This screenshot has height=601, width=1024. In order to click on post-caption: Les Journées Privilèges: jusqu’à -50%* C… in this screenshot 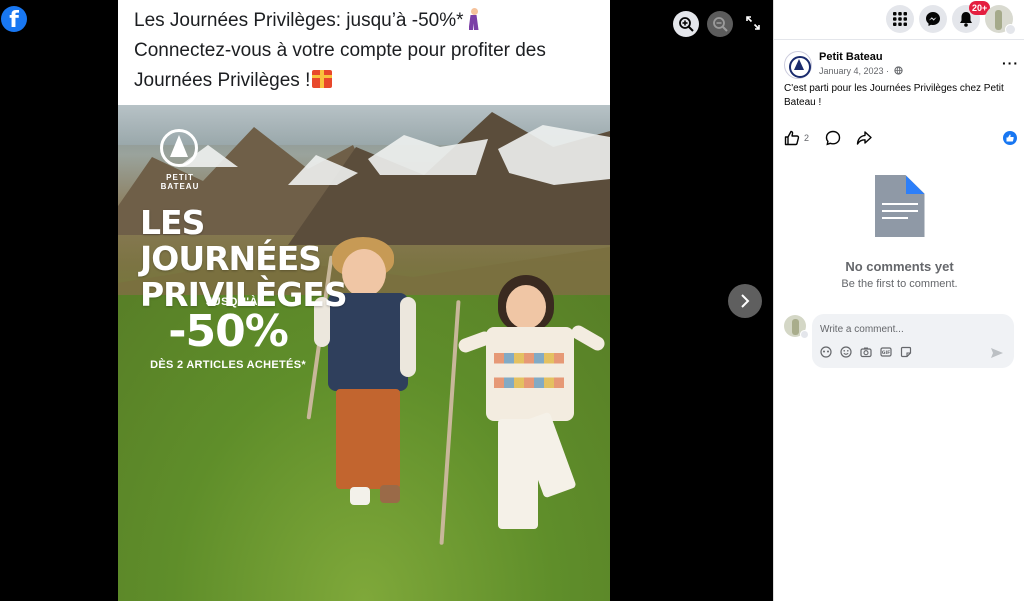, I will do `click(369, 51)`.